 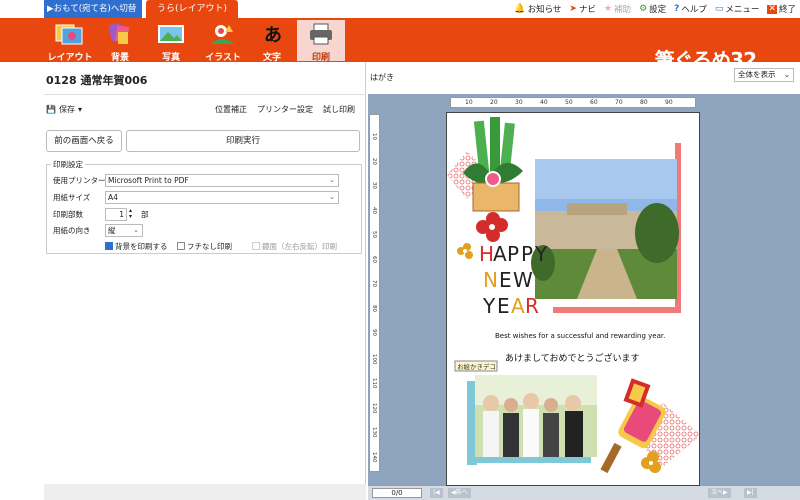 I want to click on checkbox-unchecked, so click(x=181, y=246).